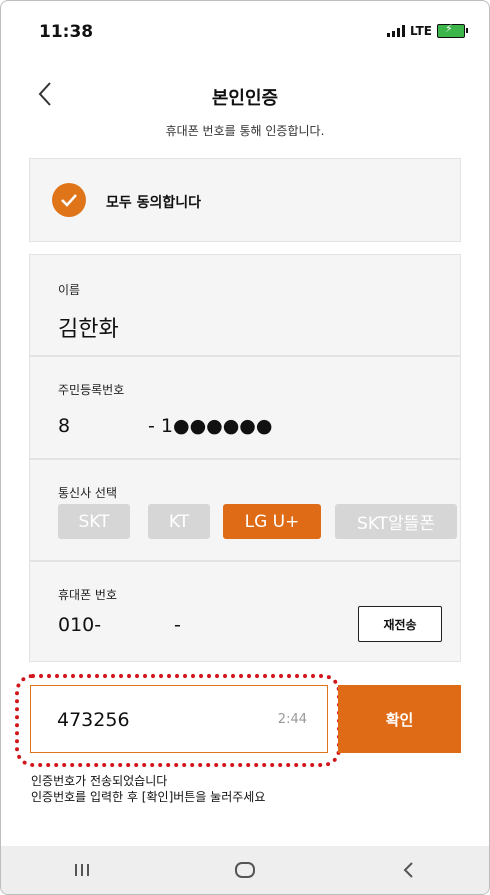  What do you see at coordinates (99, 781) in the screenshot?
I see `note-line-sent: 인증번호가 전송되었습니다` at bounding box center [99, 781].